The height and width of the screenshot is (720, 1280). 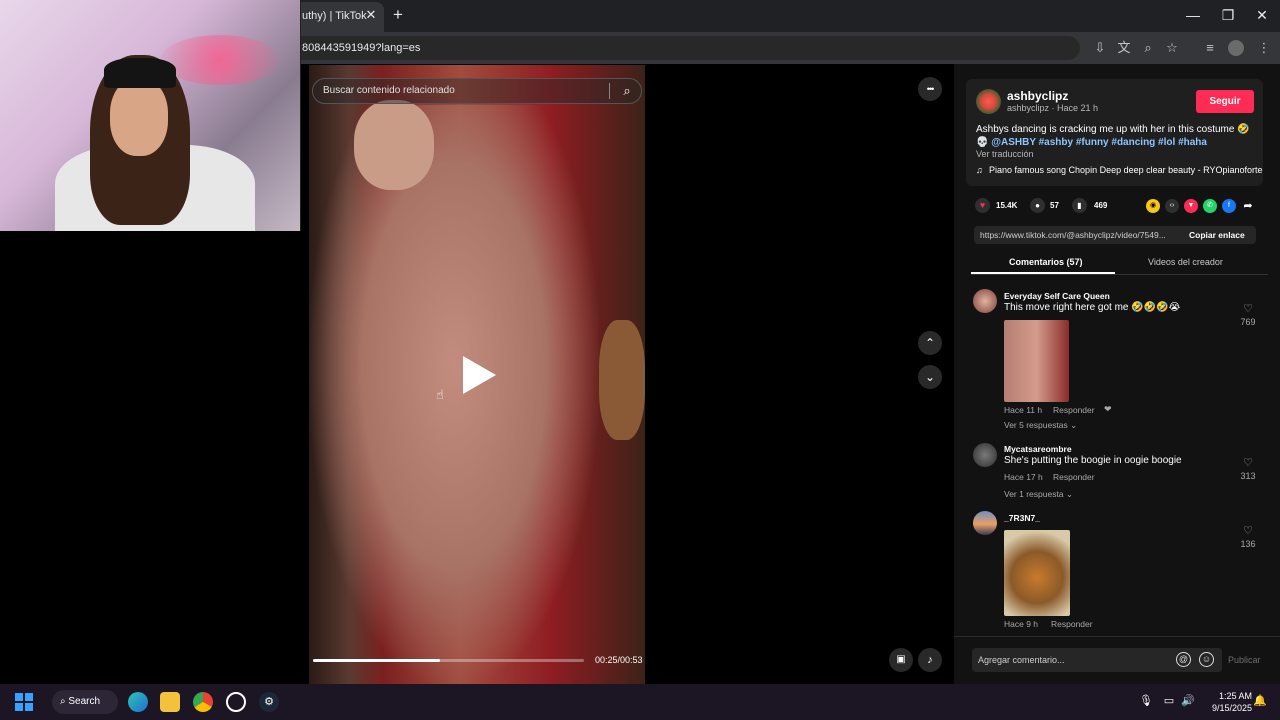 What do you see at coordinates (930, 89) in the screenshot?
I see `more-options-button: •••` at bounding box center [930, 89].